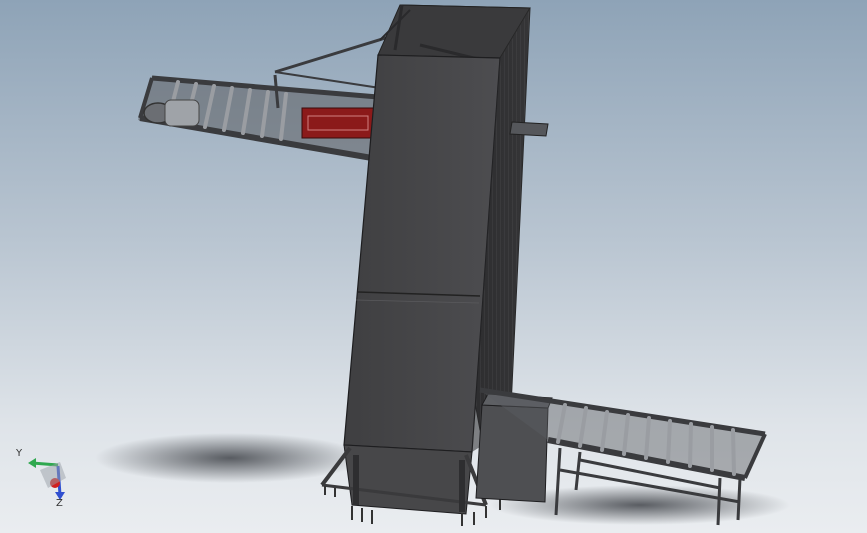  I want to click on upper-conveyor, so click(267, 97).